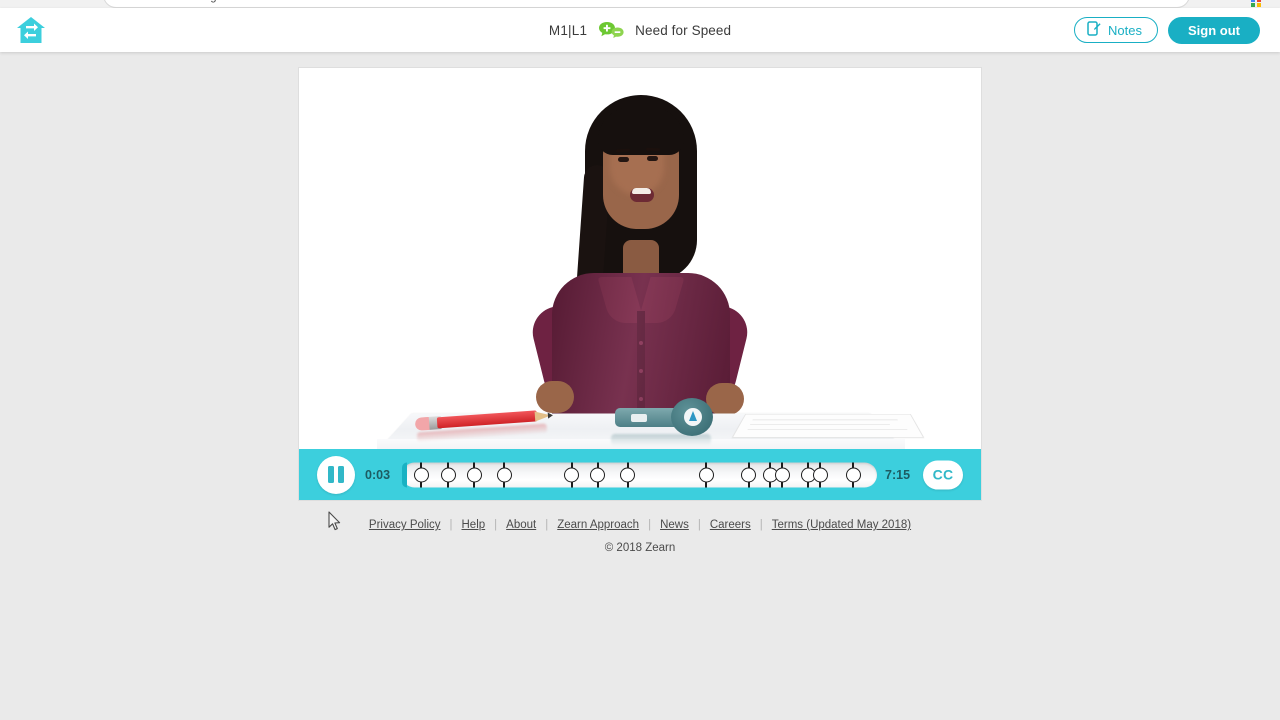  Describe the element at coordinates (943, 474) in the screenshot. I see `closed-captions-button: CC` at that location.